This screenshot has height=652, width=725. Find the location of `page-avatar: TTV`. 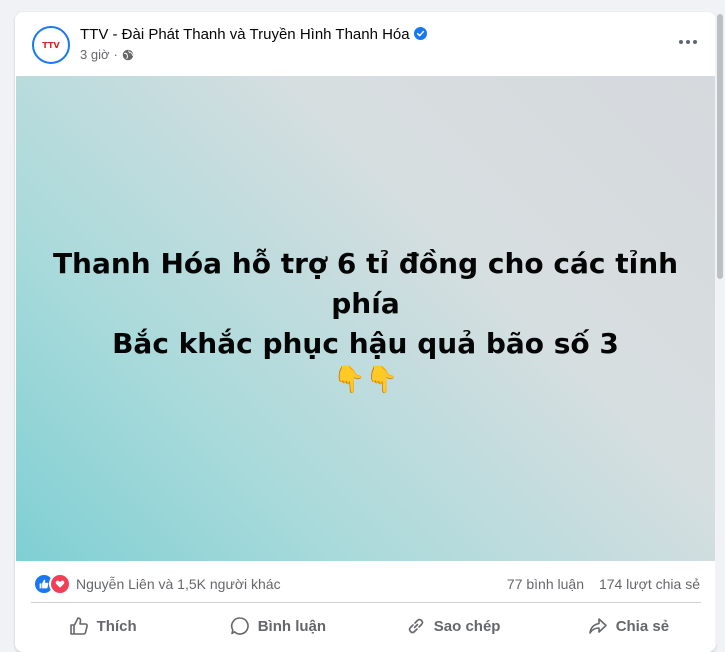

page-avatar: TTV is located at coordinates (51, 45).